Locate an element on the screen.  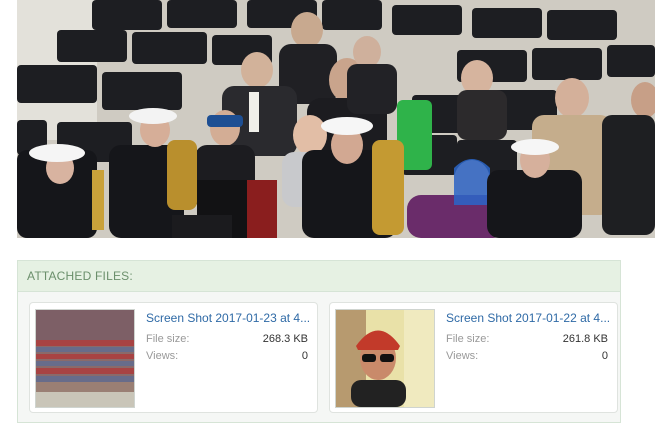
selfie-thumbnail-image is located at coordinates (385, 358).